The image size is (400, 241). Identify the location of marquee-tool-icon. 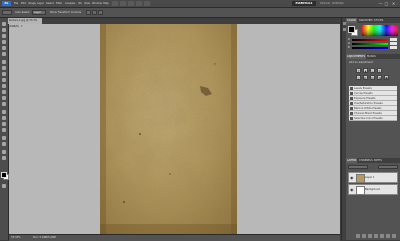
(4, 30).